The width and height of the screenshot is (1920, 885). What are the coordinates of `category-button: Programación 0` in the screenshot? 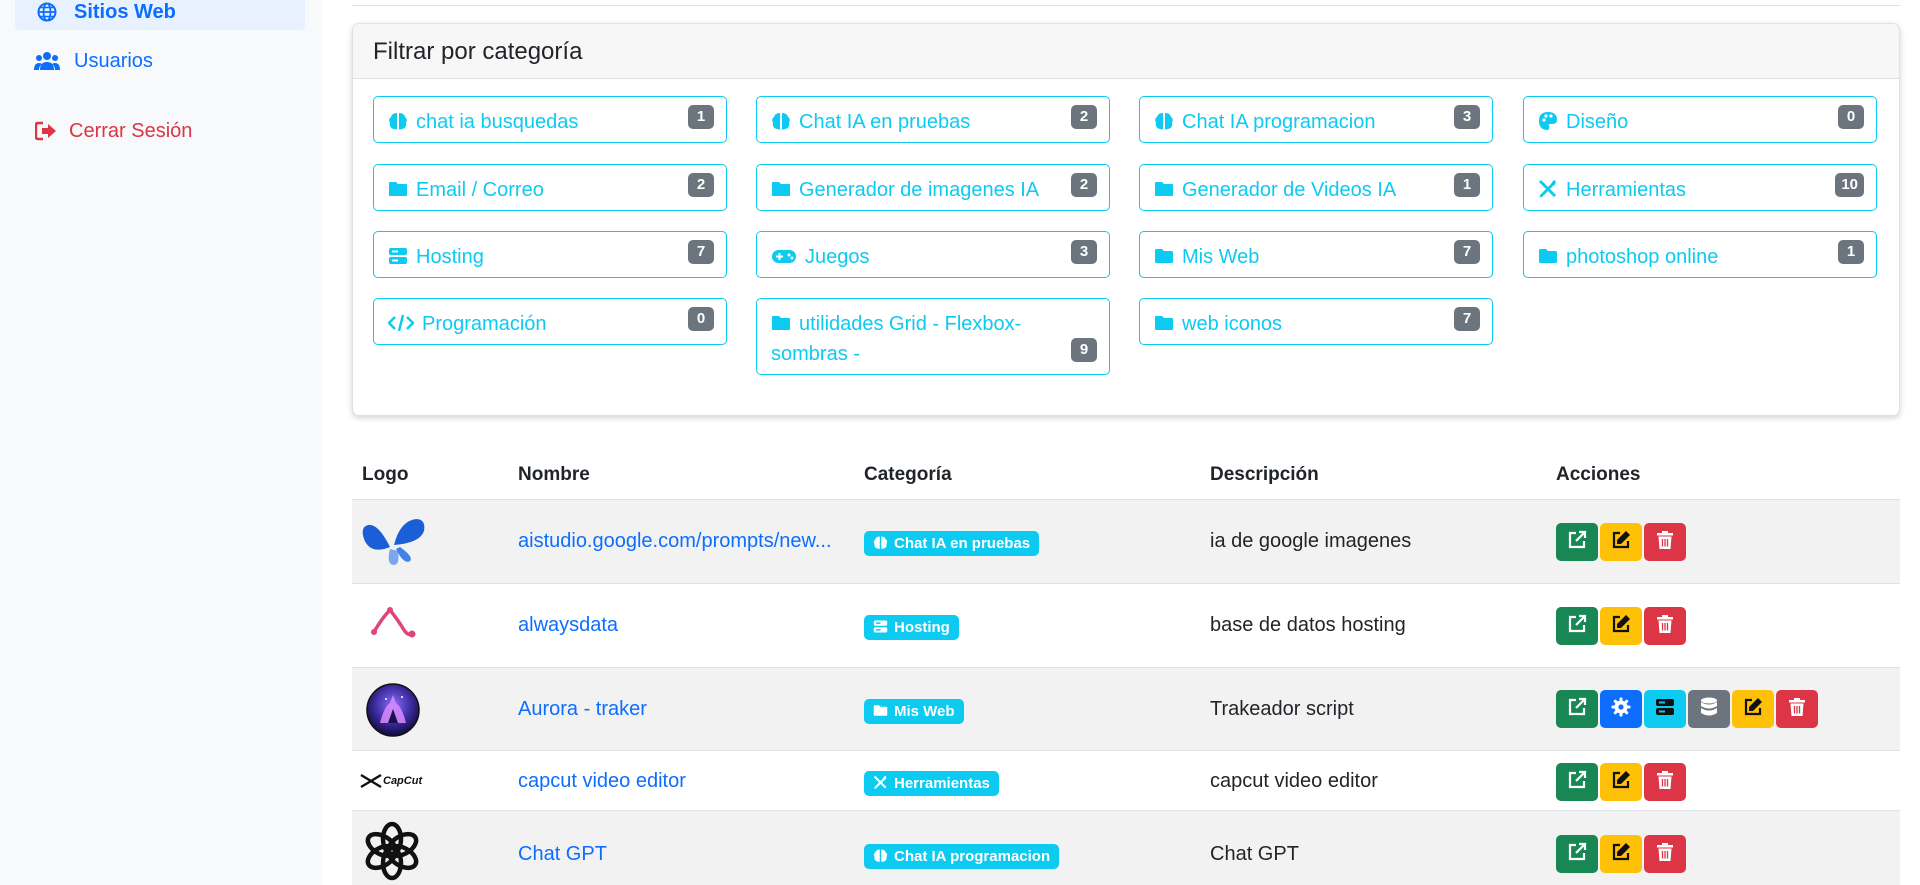 It's located at (550, 321).